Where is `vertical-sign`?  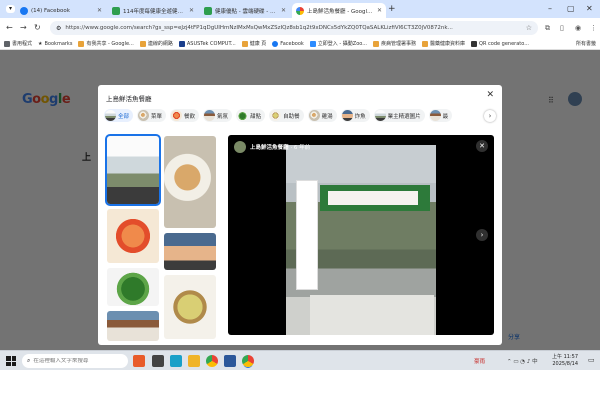
vertical-sign is located at coordinates (307, 235).